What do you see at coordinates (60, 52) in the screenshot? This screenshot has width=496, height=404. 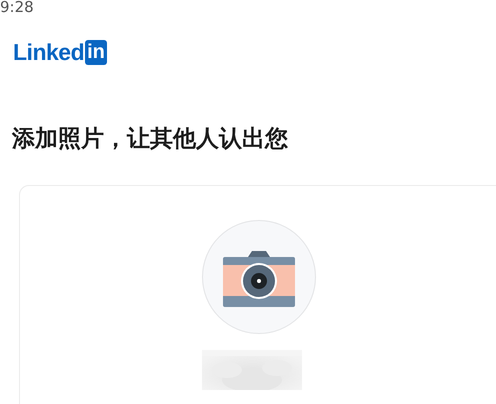 I see `linkedin-logo: Linked in` at bounding box center [60, 52].